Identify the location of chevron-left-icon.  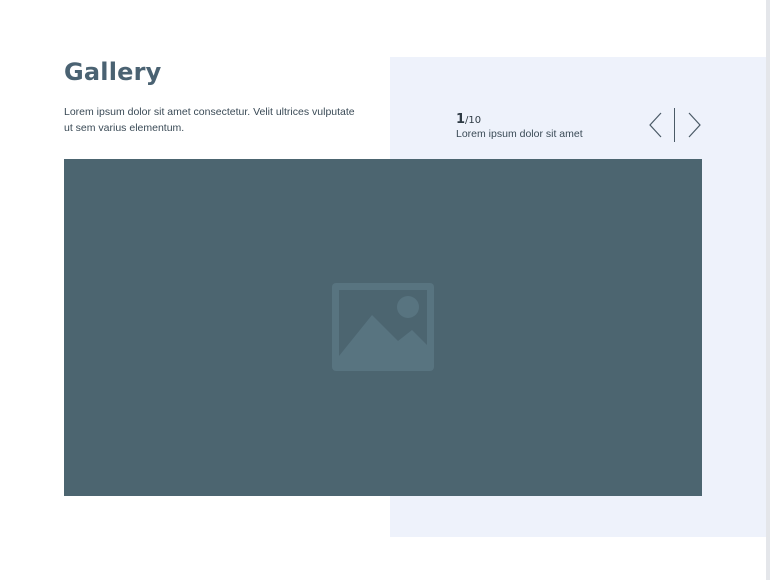
(655, 125).